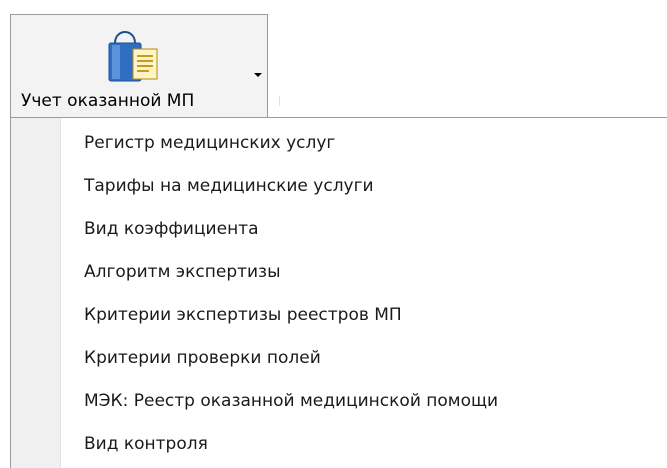 The image size is (667, 468). What do you see at coordinates (339, 358) in the screenshot?
I see `menu-item-field-check-criteria: Критерии проверки полей` at bounding box center [339, 358].